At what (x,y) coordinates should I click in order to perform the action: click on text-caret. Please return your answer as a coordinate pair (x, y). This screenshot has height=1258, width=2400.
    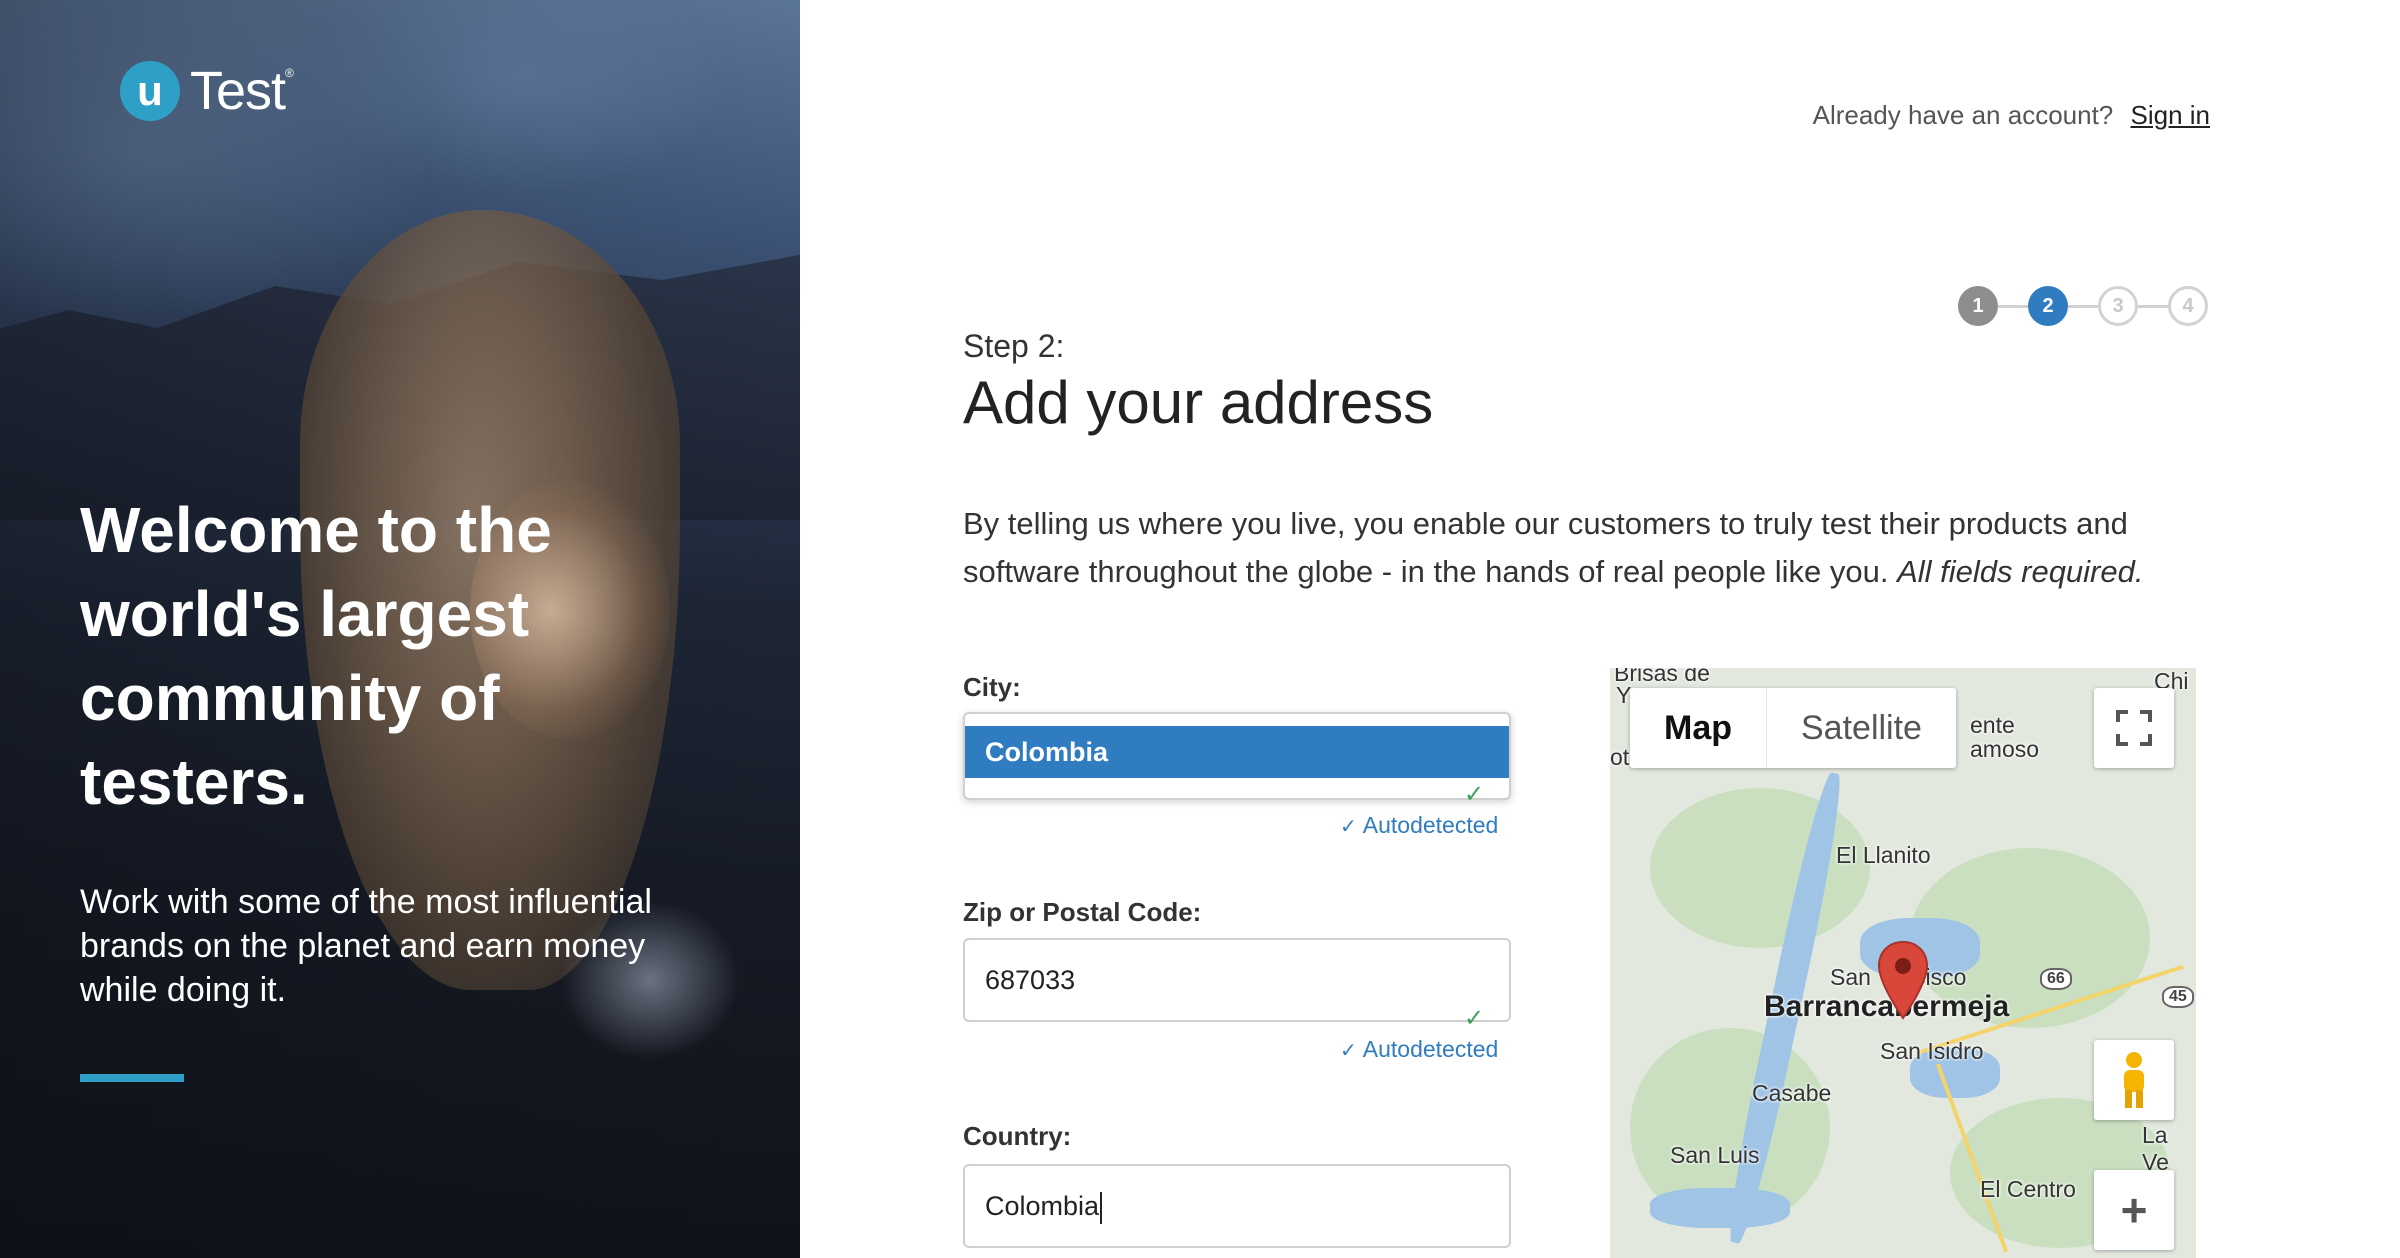
    Looking at the image, I should click on (1101, 1207).